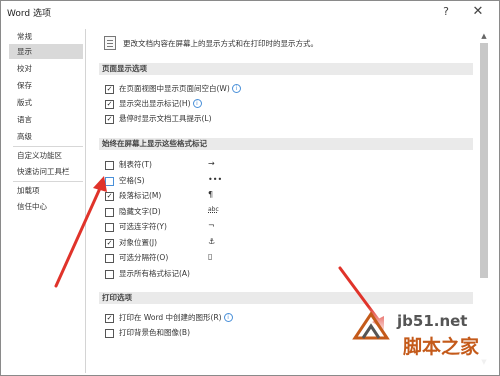 This screenshot has height=376, width=500. Describe the element at coordinates (144, 257) in the screenshot. I see `option-label: 可选分隔符(O)` at that location.